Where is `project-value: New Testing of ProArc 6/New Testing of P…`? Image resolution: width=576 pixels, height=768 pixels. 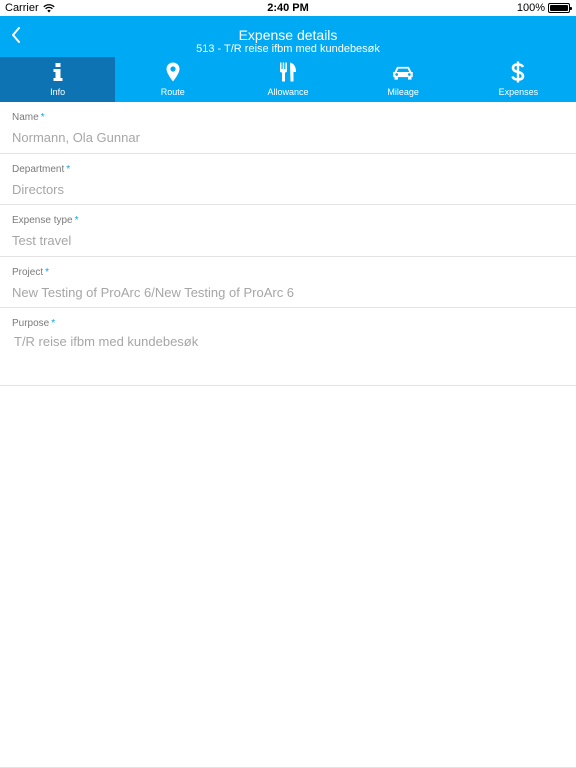
project-value: New Testing of ProArc 6/New Testing of P… is located at coordinates (153, 292).